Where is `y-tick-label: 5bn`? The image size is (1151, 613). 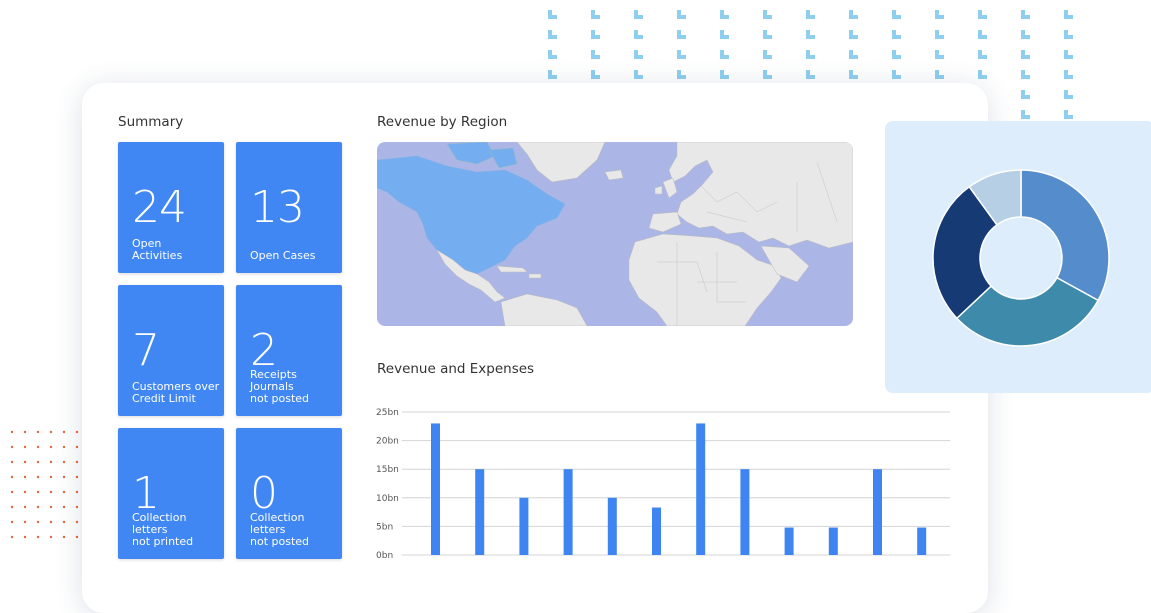
y-tick-label: 5bn is located at coordinates (384, 527).